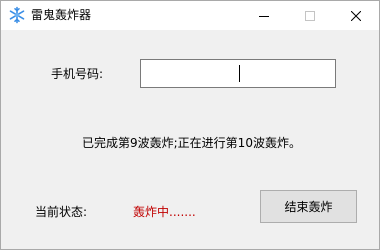 The image size is (380, 250). Describe the element at coordinates (191, 143) in the screenshot. I see `progress-message: 已完成第9波轰炸;正在进行第10波轰炸。` at that location.